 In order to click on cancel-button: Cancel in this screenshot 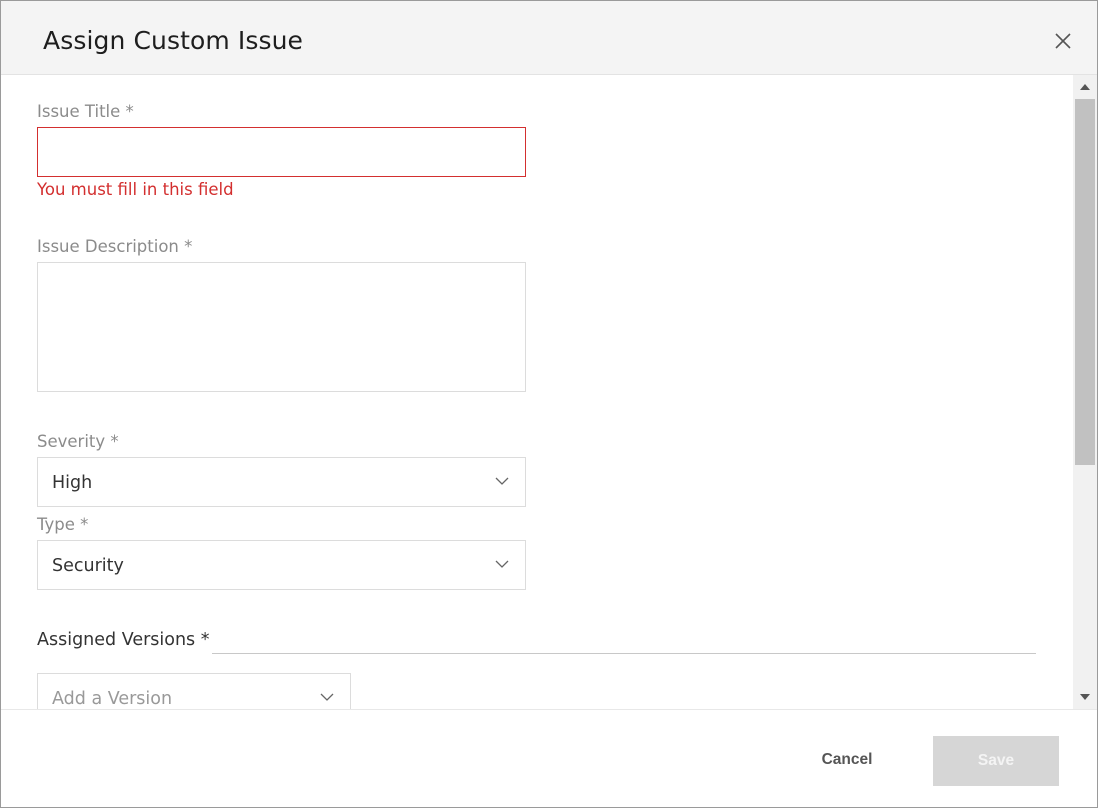, I will do `click(847, 760)`.